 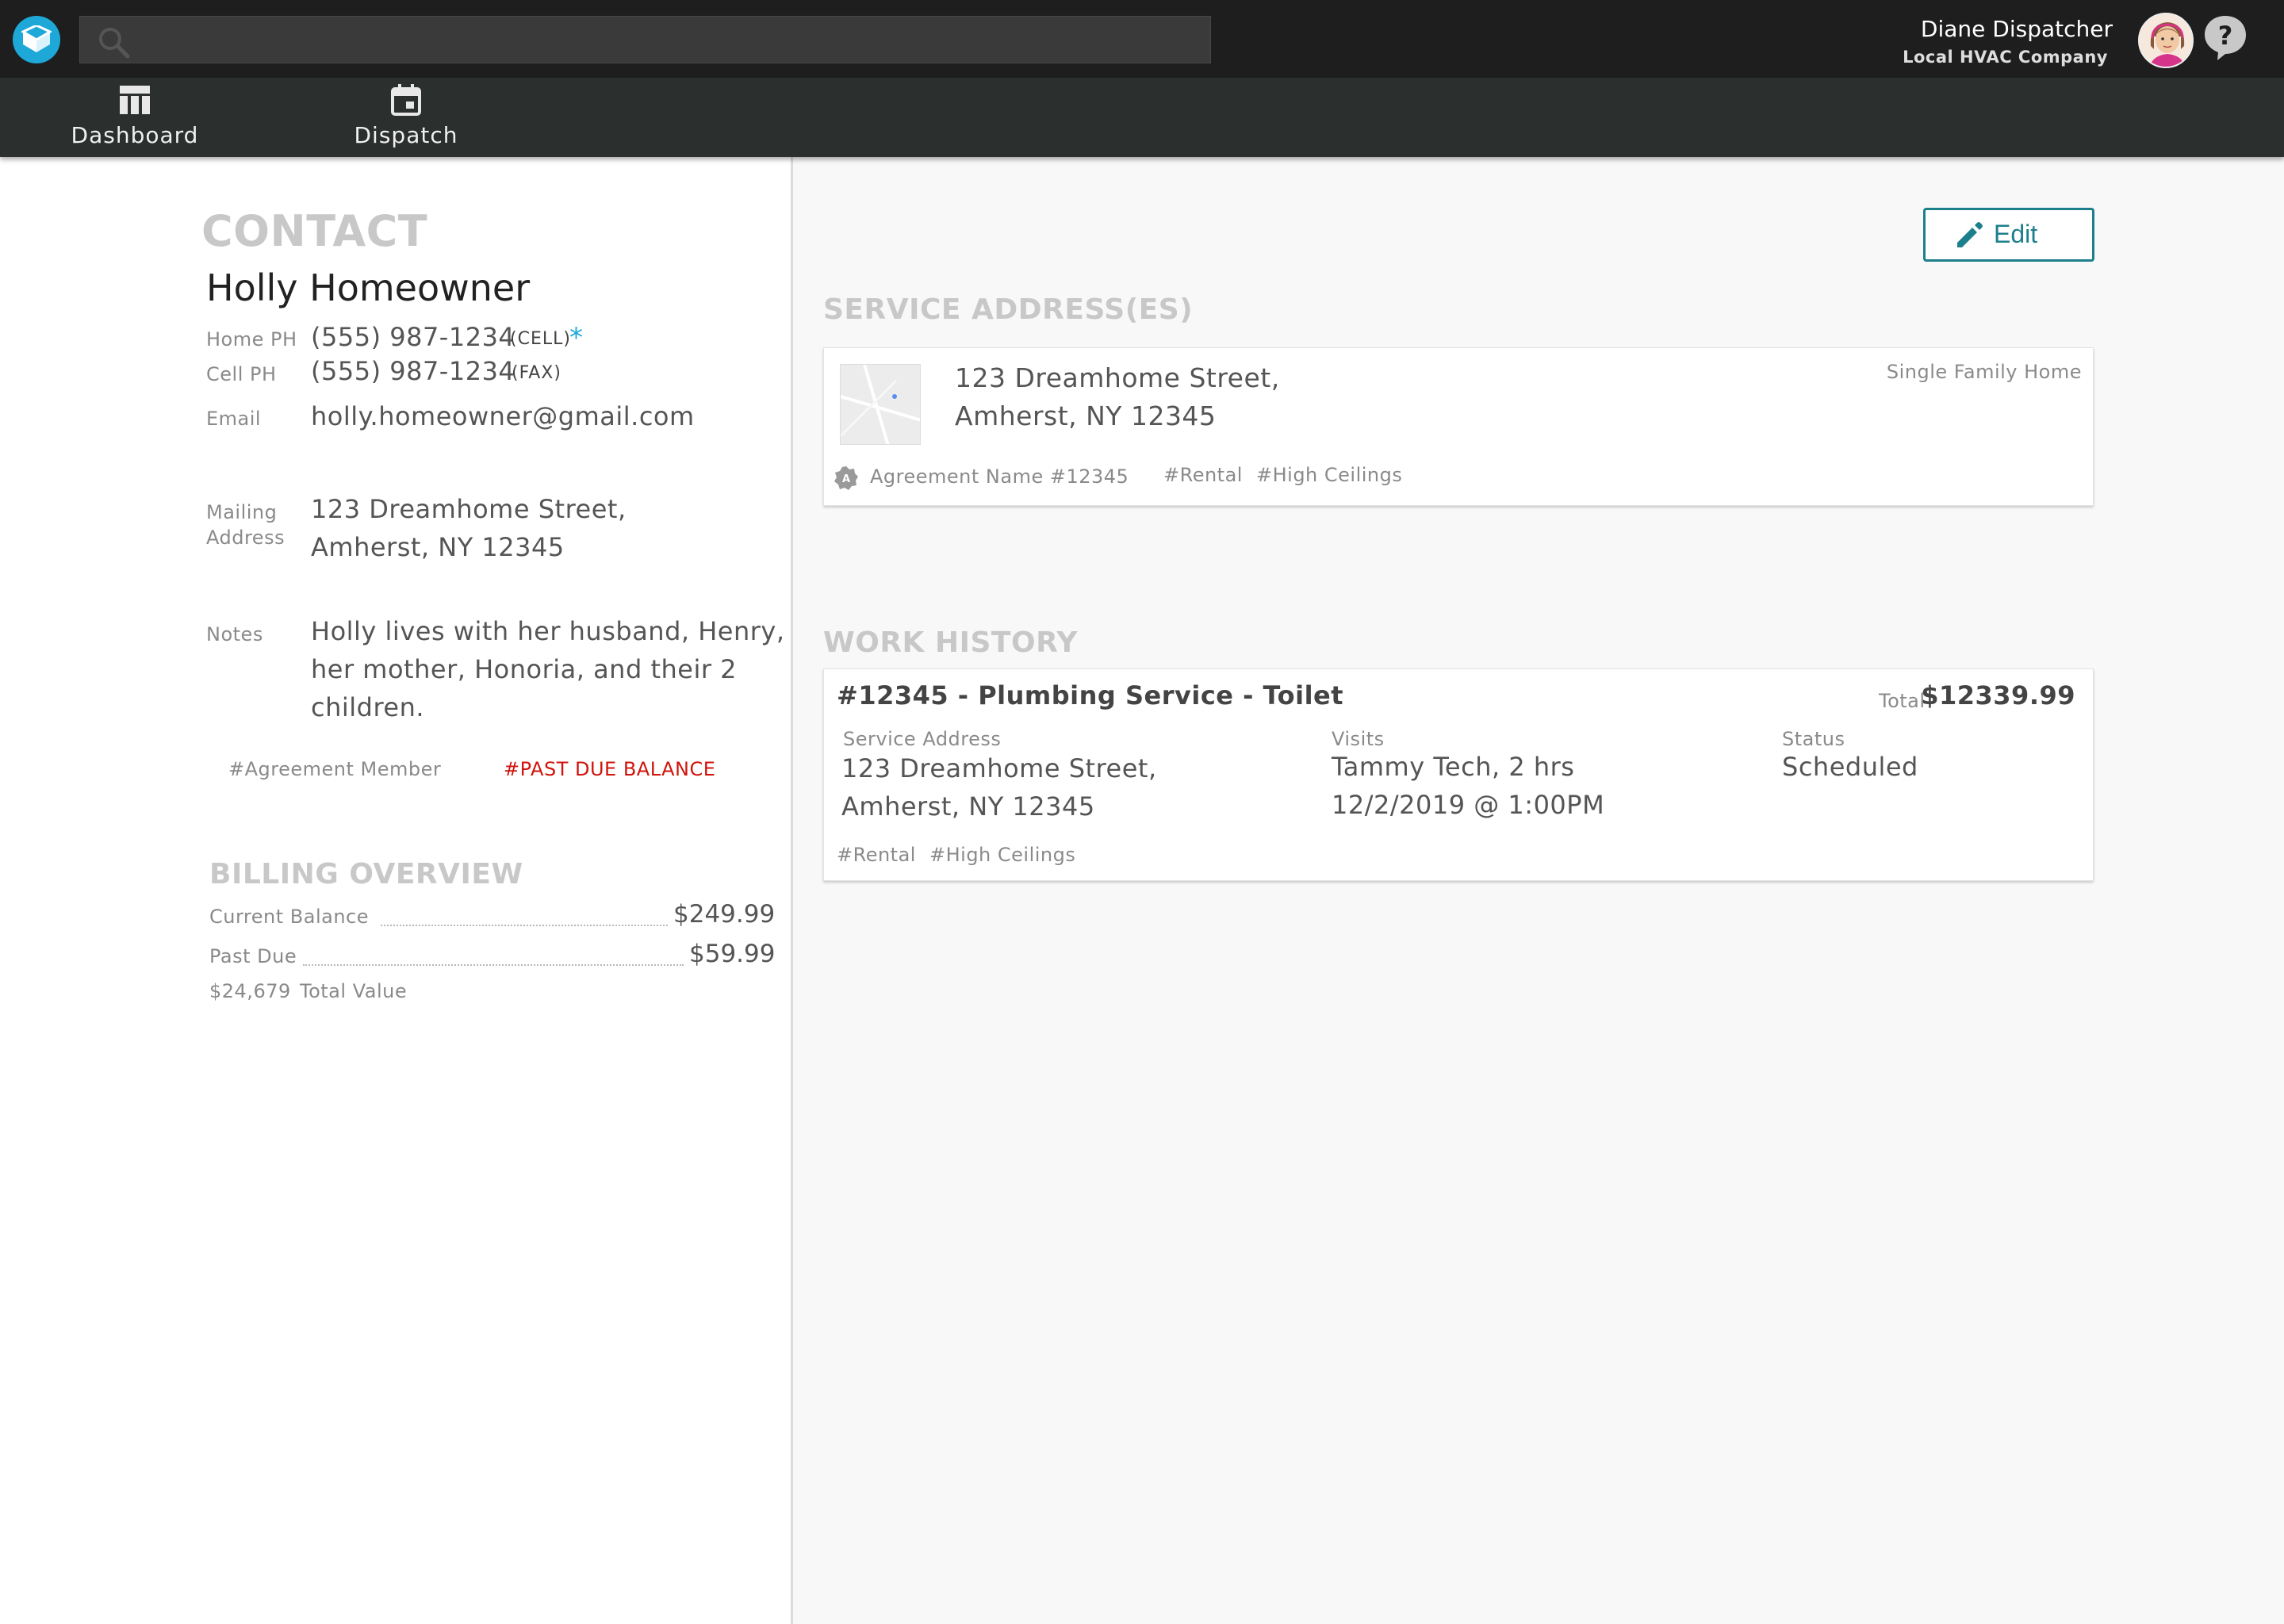 I want to click on home-phone-number: (555) 987-1234, so click(x=413, y=337).